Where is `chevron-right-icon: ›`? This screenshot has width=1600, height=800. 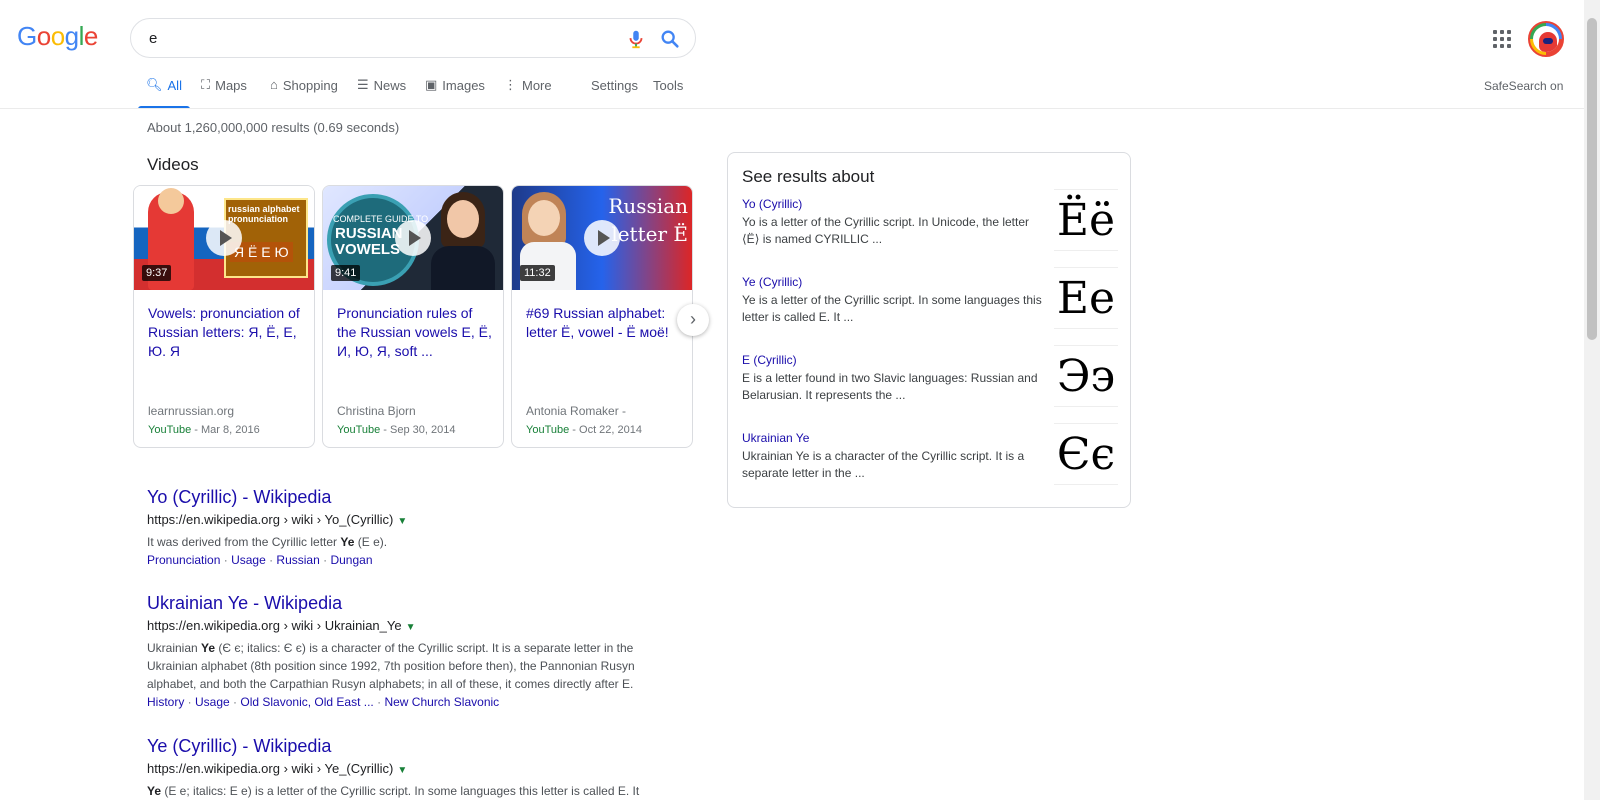 chevron-right-icon: › is located at coordinates (693, 320).